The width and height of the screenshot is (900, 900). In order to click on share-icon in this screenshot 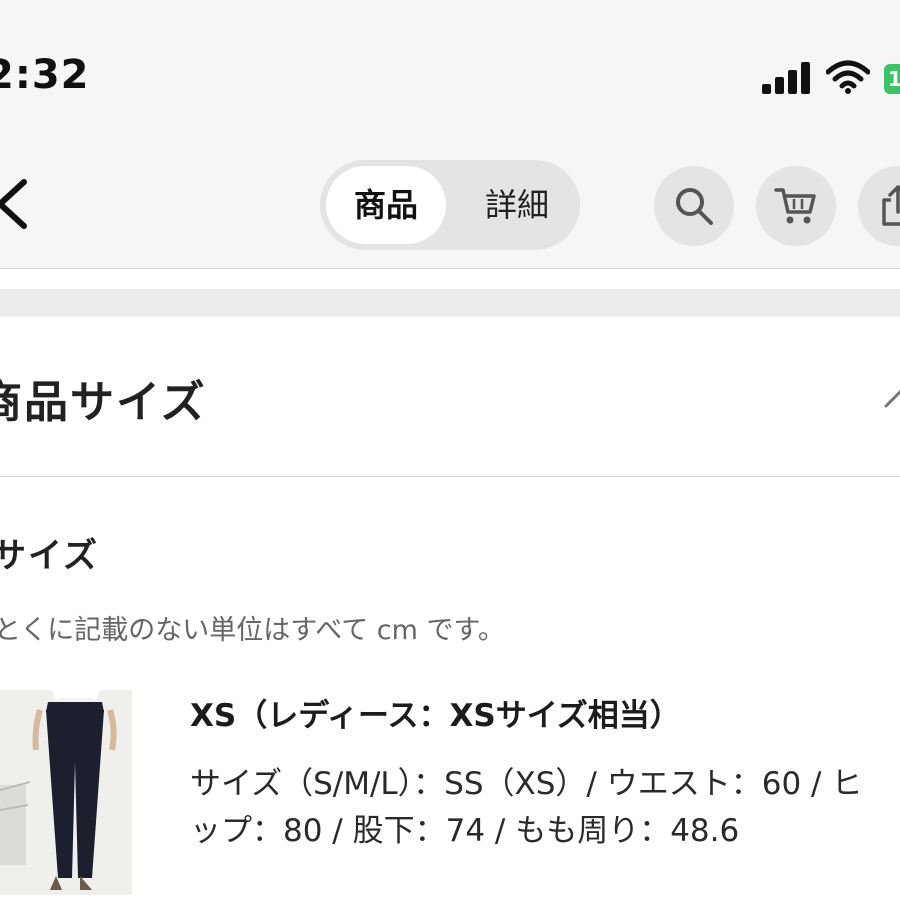, I will do `click(891, 205)`.